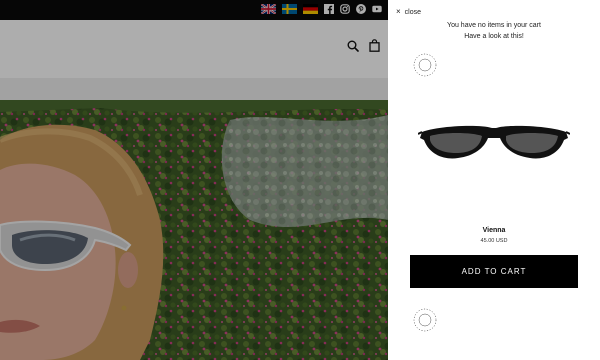  I want to click on recycled-plastic-badge-icon, so click(425, 65).